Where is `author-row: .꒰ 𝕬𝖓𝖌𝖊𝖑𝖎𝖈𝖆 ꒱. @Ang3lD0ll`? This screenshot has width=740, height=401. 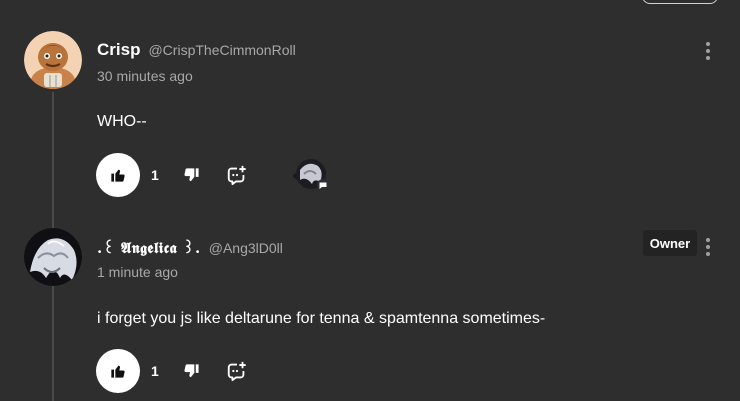
author-row: .꒰ 𝕬𝖓𝖌𝖊𝖑𝖎𝖈𝖆 ꒱. @Ang3lD0ll is located at coordinates (190, 247).